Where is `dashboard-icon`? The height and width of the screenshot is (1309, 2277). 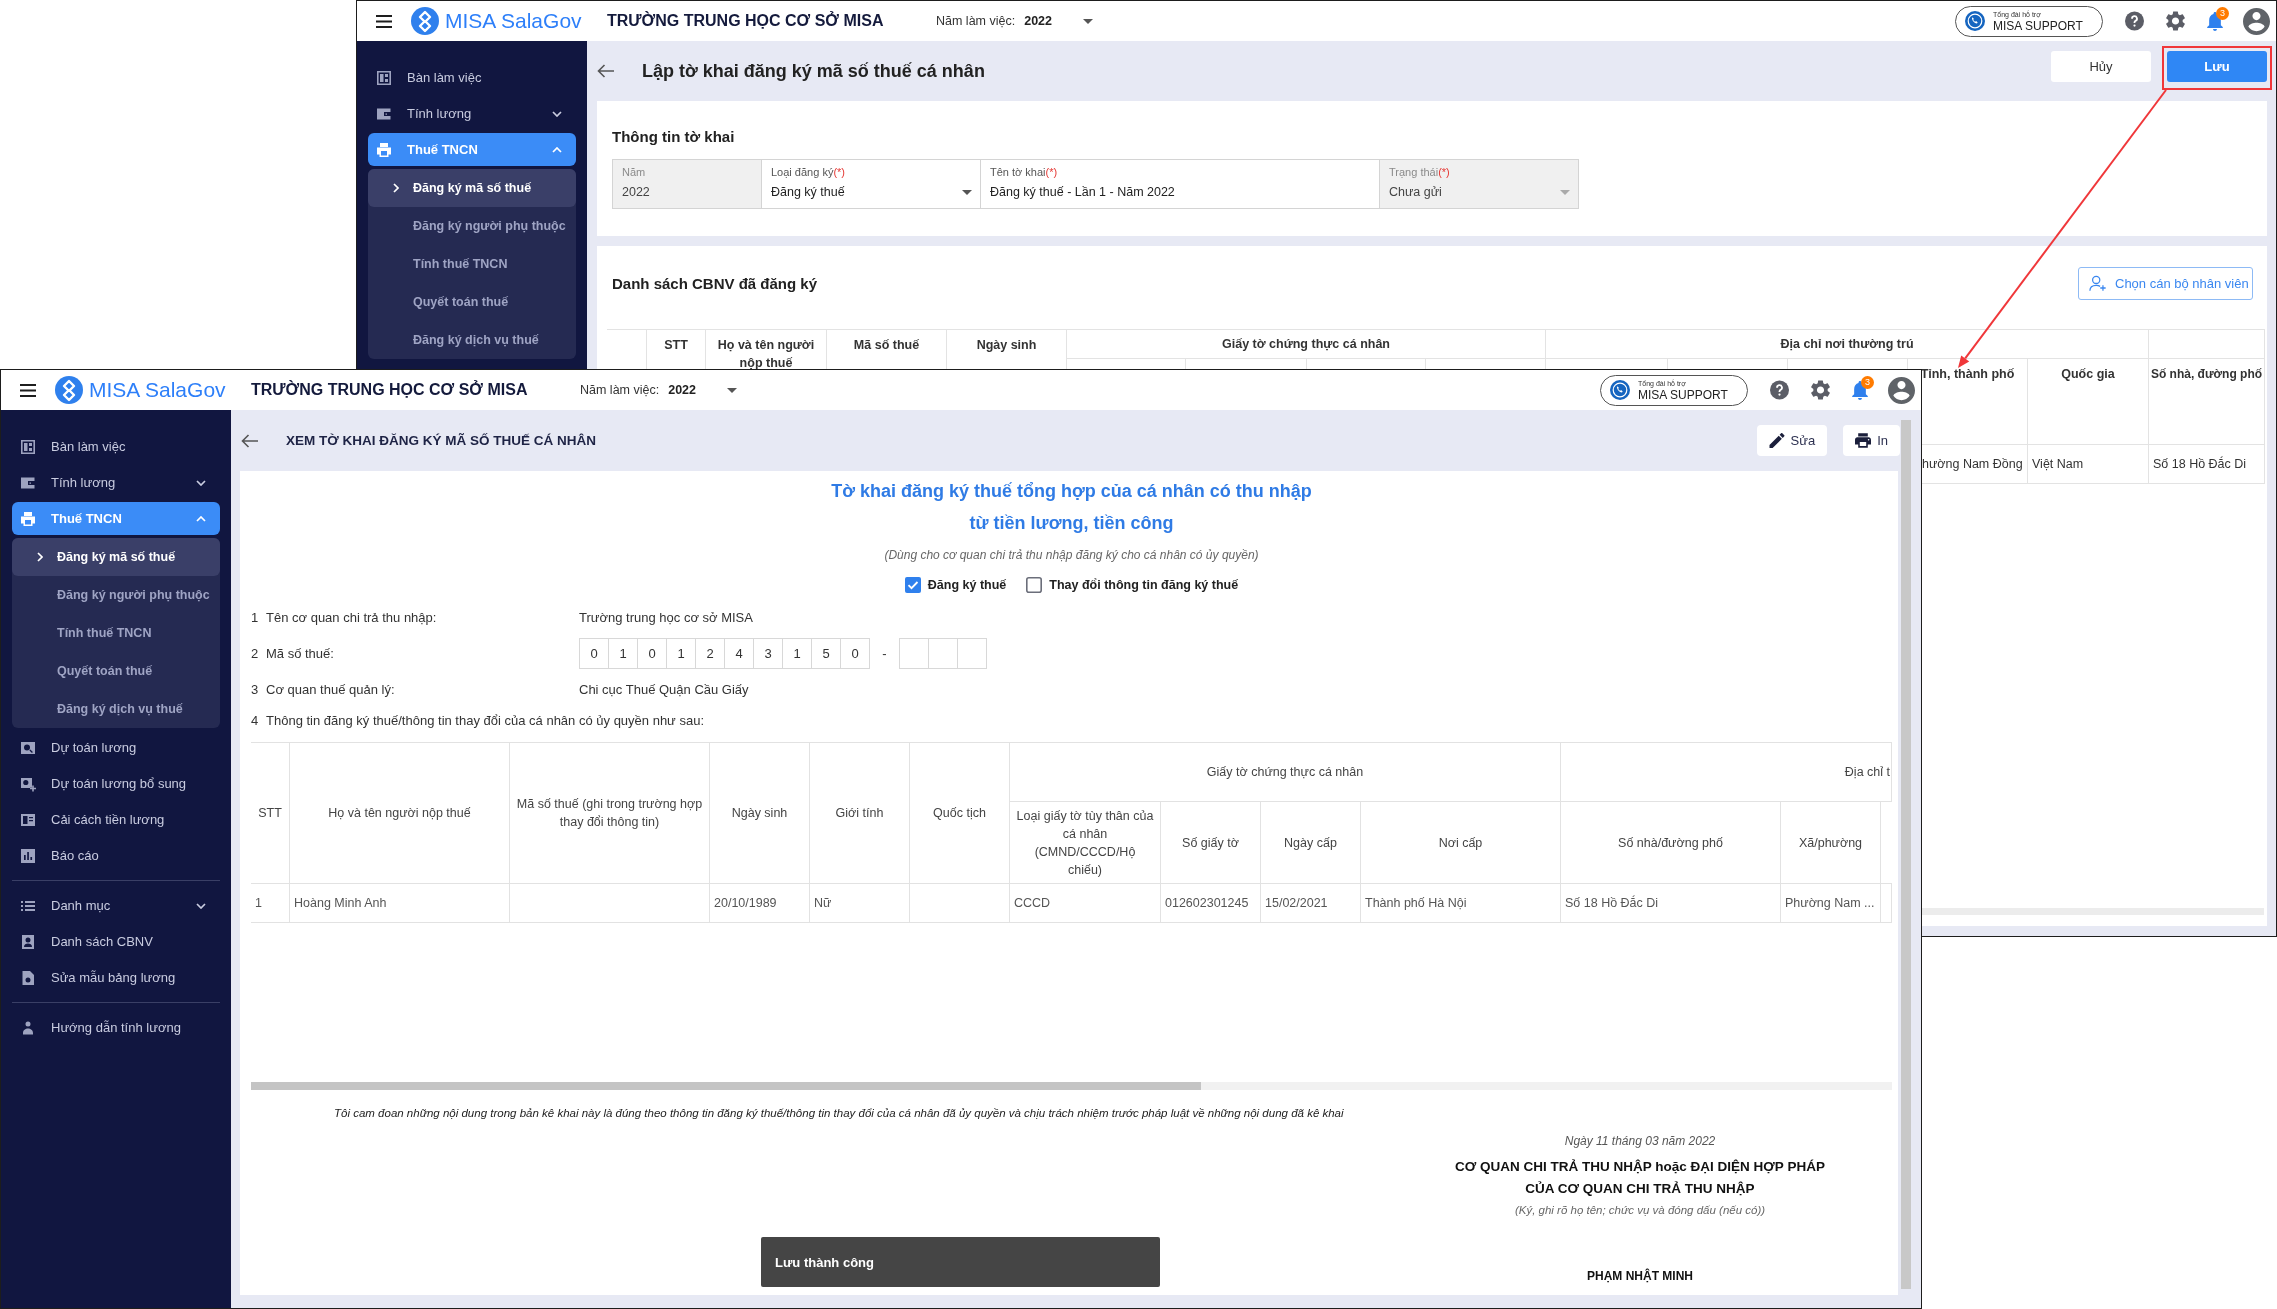 dashboard-icon is located at coordinates (28, 446).